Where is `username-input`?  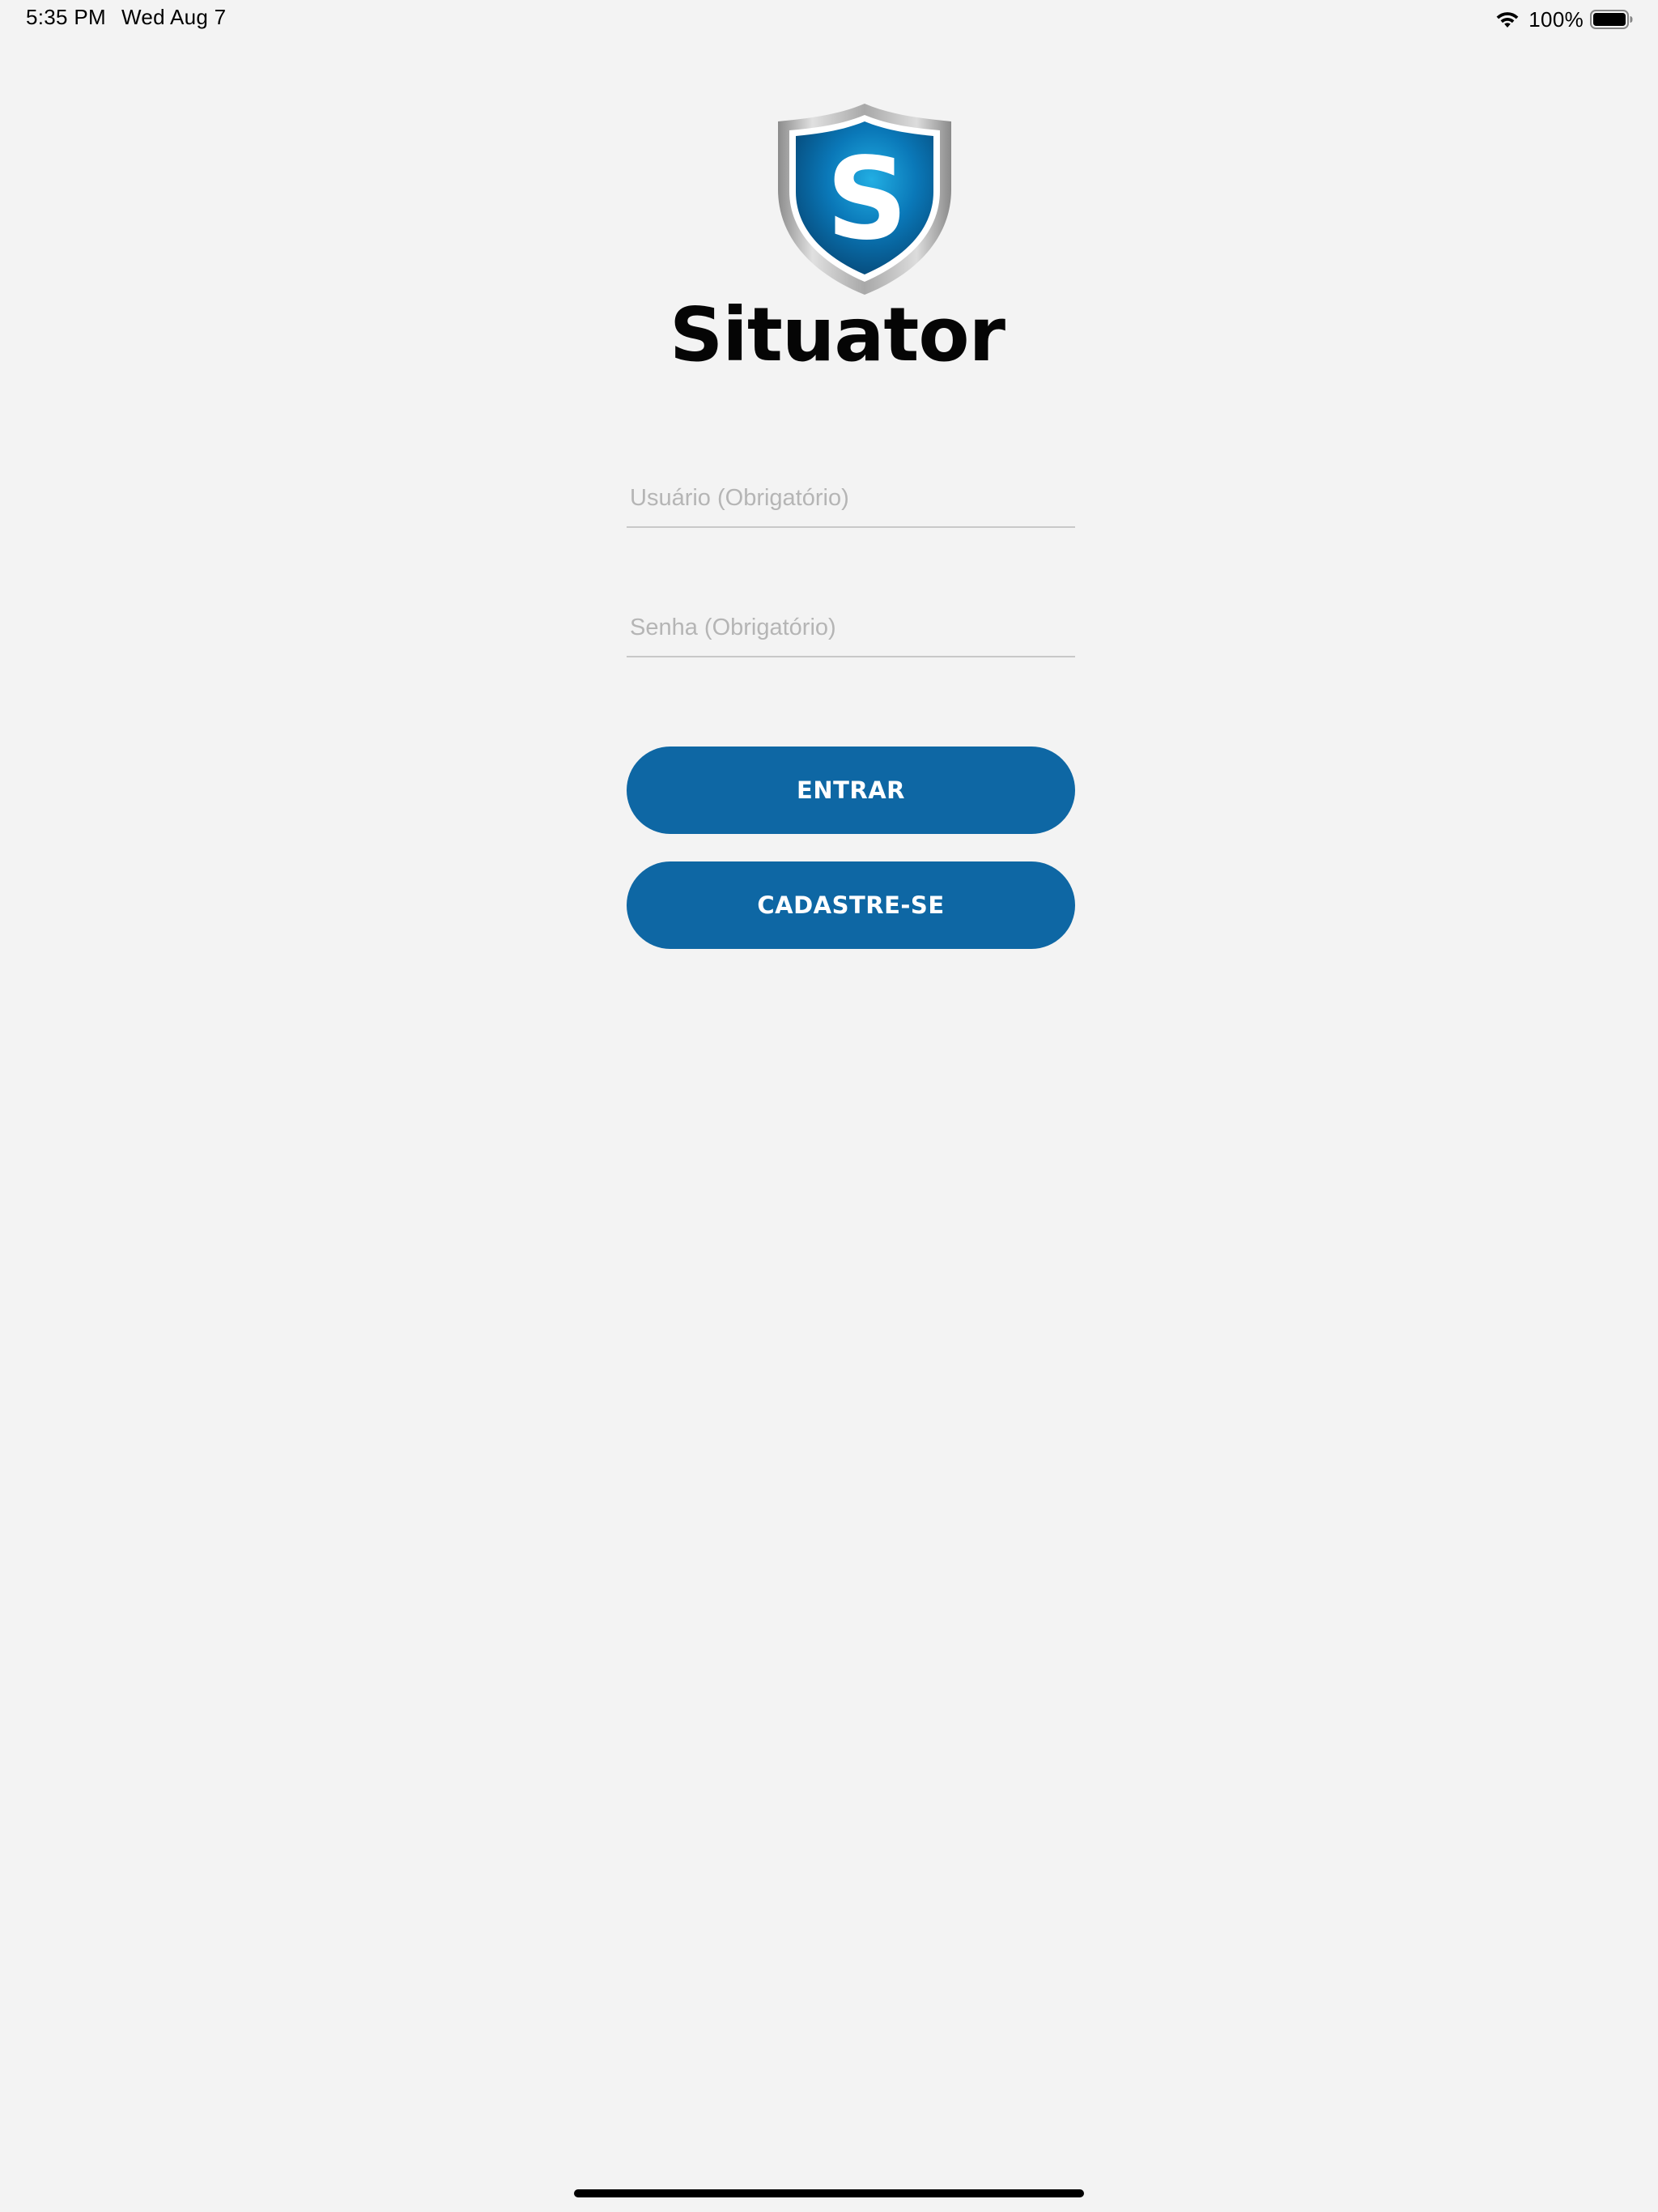 username-input is located at coordinates (848, 499).